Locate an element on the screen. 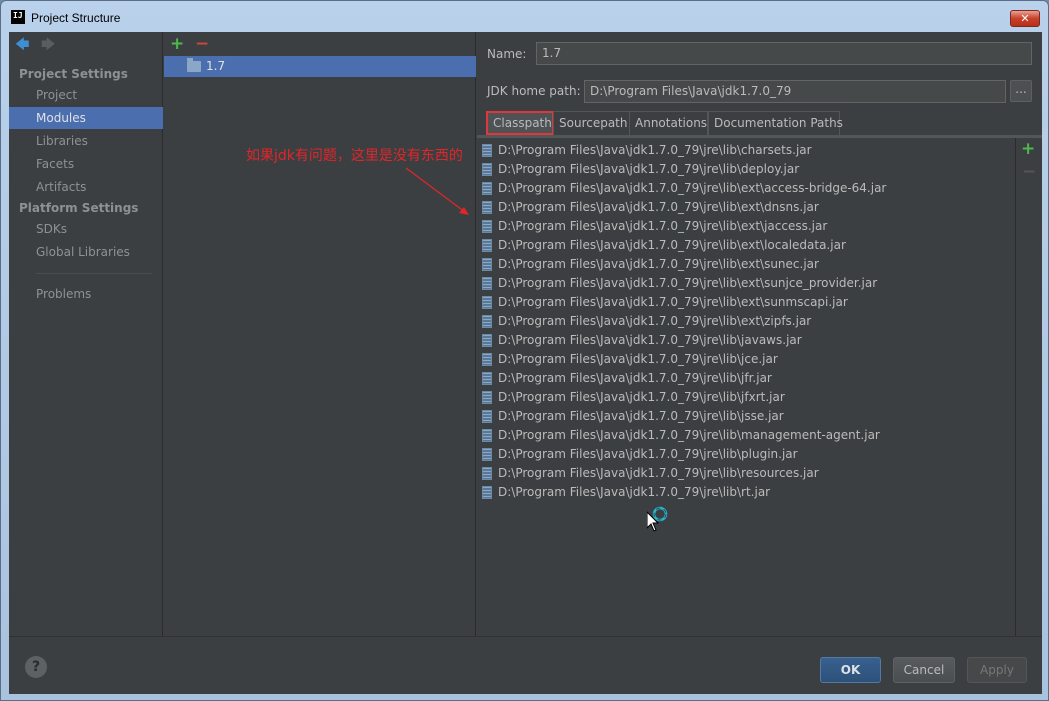  tab-classpath: Classpath is located at coordinates (520, 123).